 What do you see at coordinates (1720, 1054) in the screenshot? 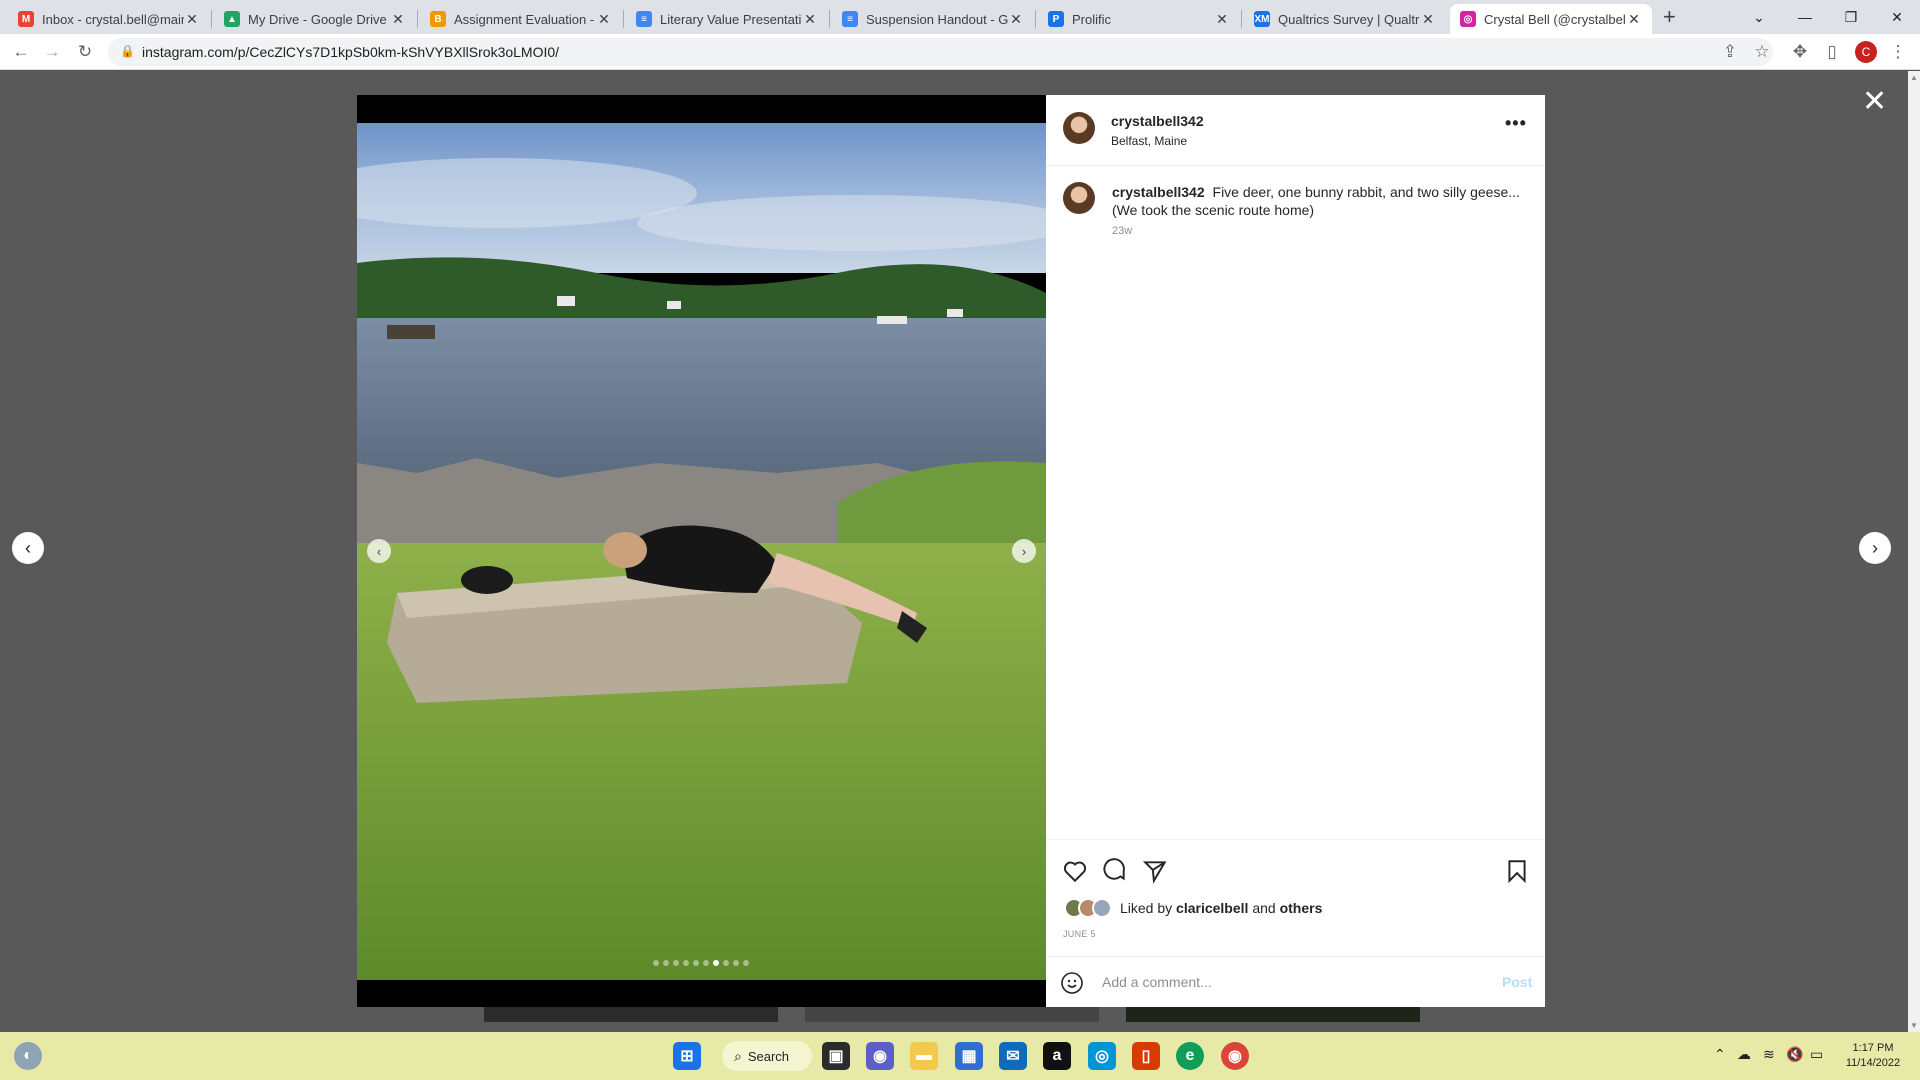
I see `show-hidden-icons: ⌃` at bounding box center [1720, 1054].